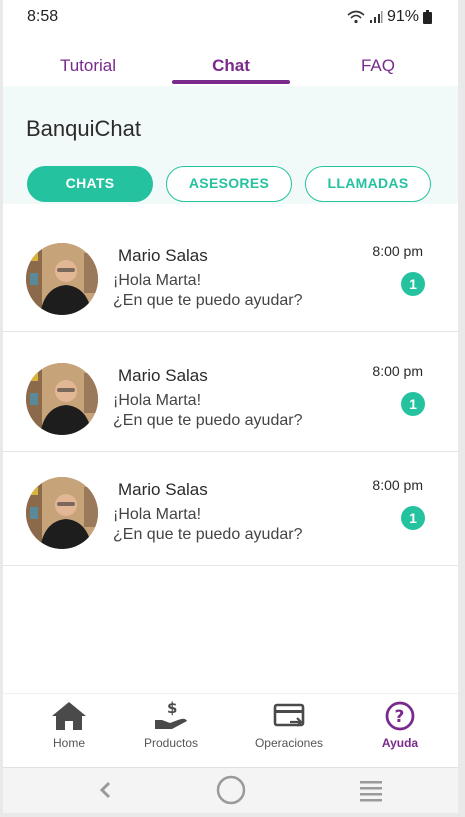 This screenshot has height=817, width=465. Describe the element at coordinates (402, 16) in the screenshot. I see `battery-level: 91%` at that location.